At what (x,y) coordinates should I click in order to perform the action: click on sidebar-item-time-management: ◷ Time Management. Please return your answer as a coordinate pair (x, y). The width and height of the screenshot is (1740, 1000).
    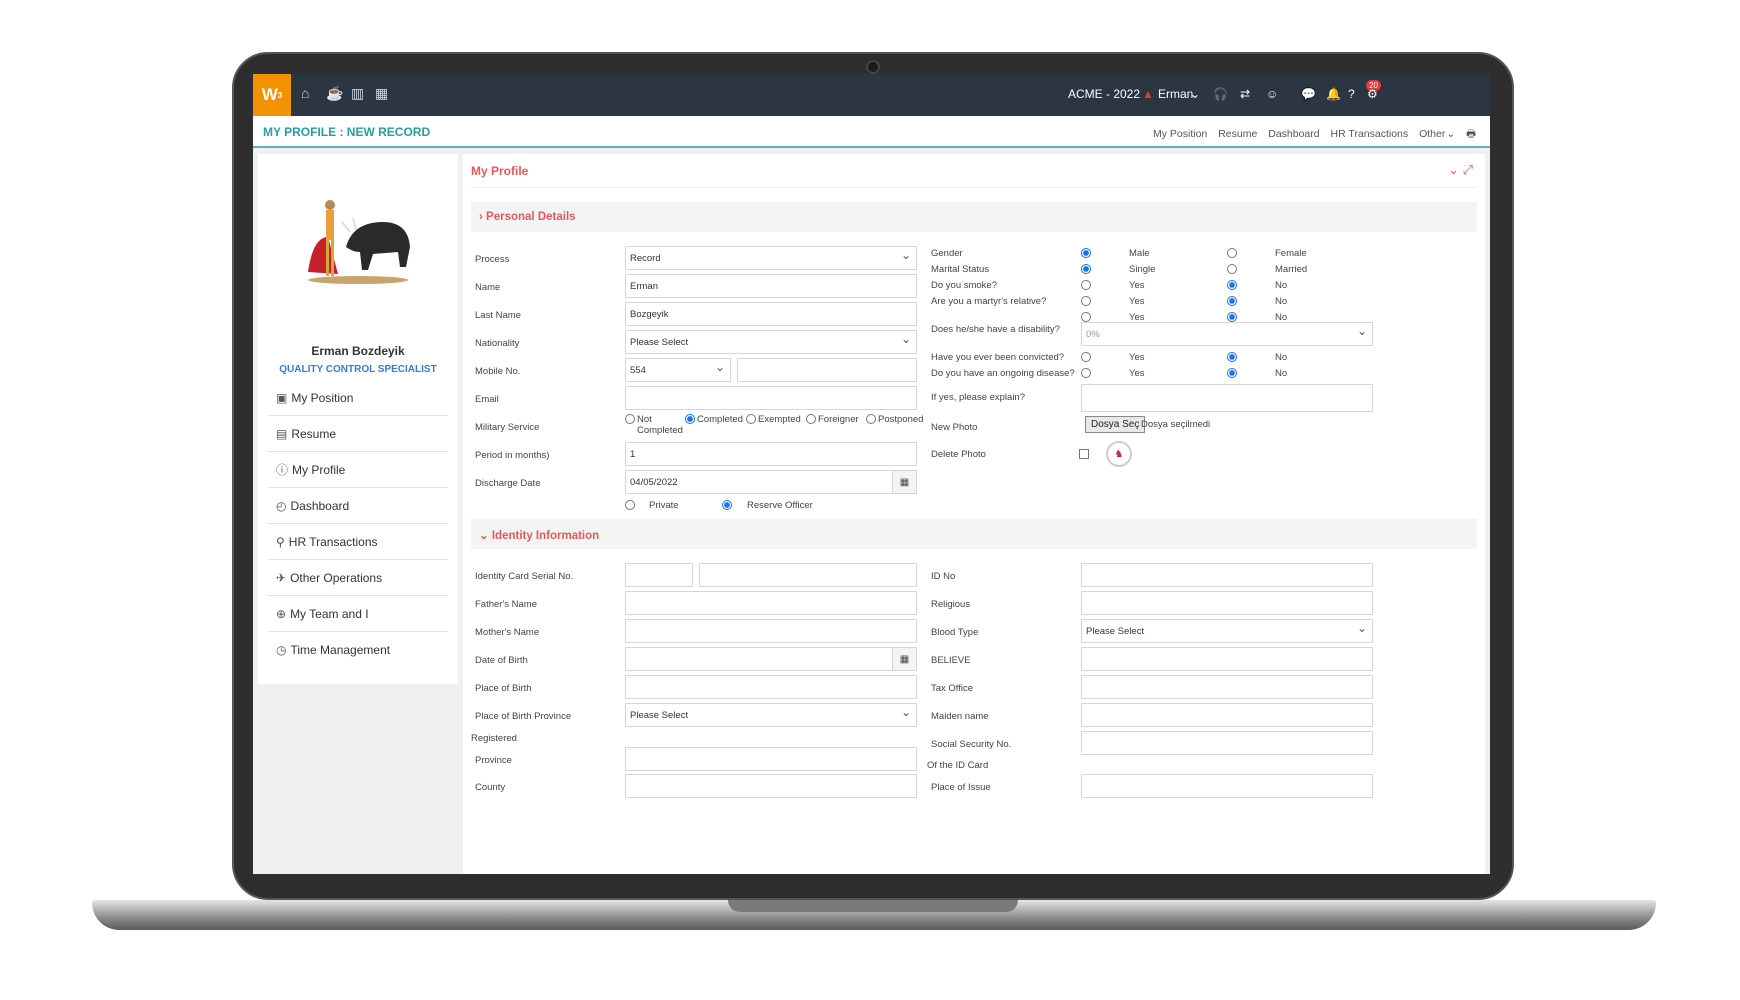
    Looking at the image, I should click on (358, 650).